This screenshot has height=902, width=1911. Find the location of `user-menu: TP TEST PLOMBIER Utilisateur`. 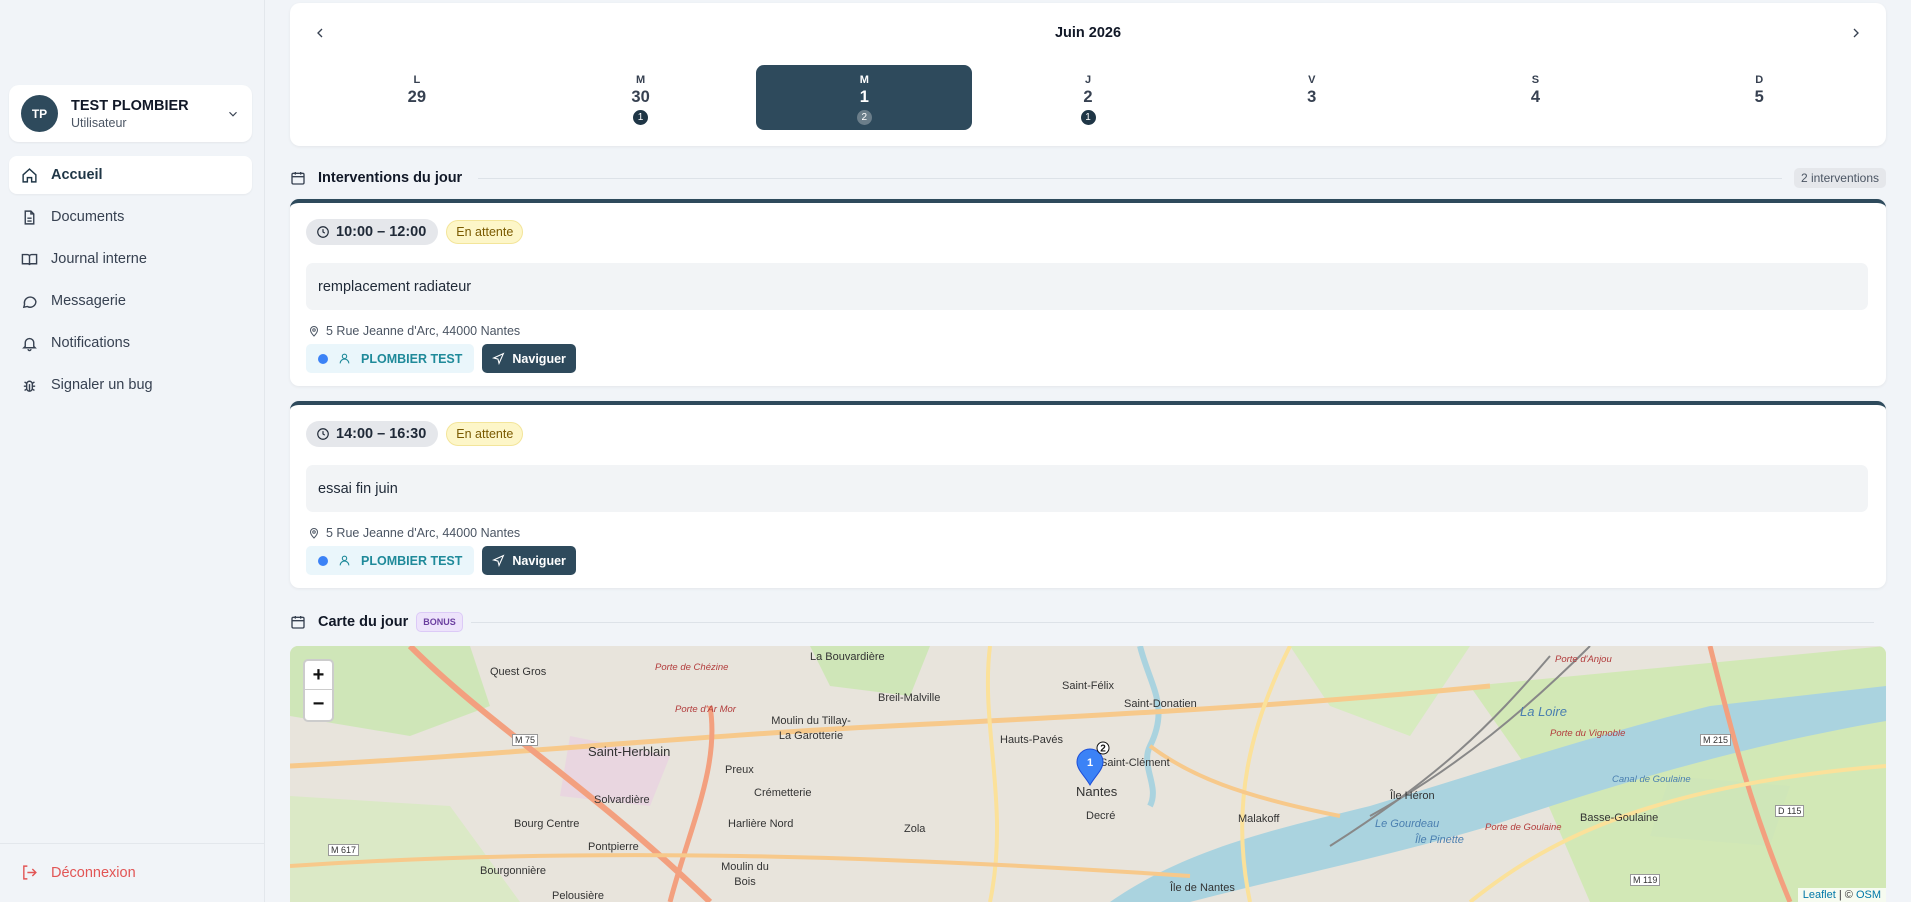

user-menu: TP TEST PLOMBIER Utilisateur is located at coordinates (130, 113).